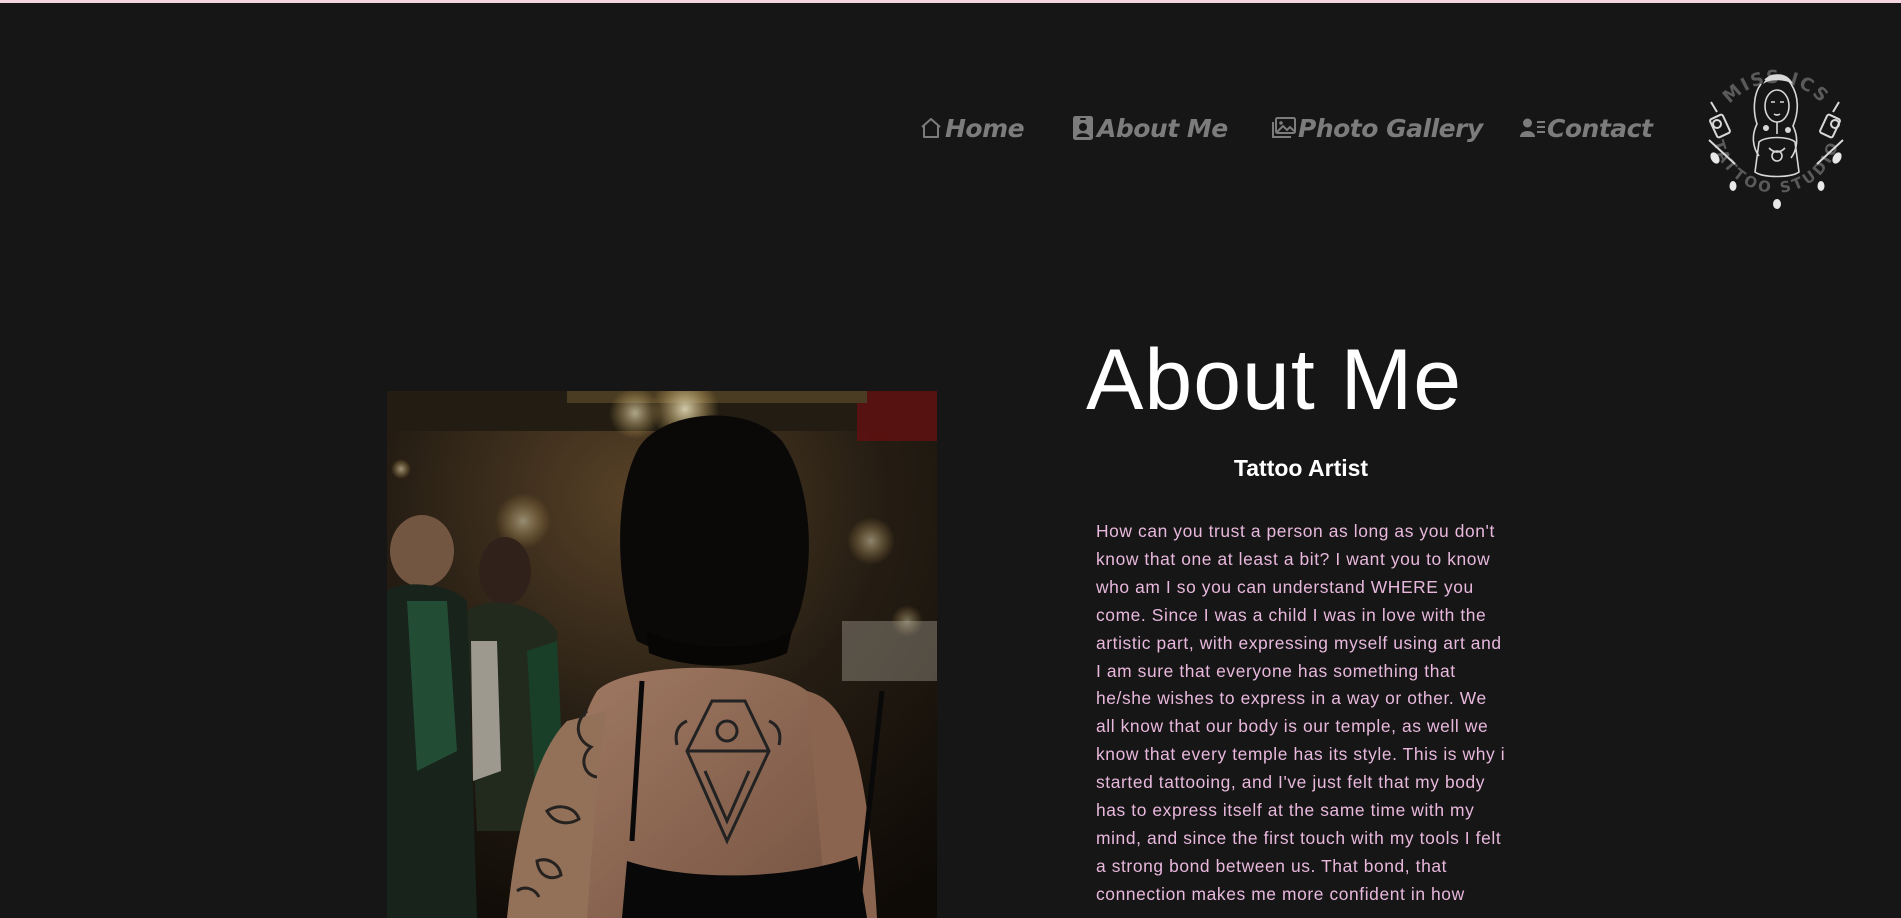 The image size is (1901, 918). I want to click on main-nav: Home About Me Photo Gallery Contact, so click(950, 128).